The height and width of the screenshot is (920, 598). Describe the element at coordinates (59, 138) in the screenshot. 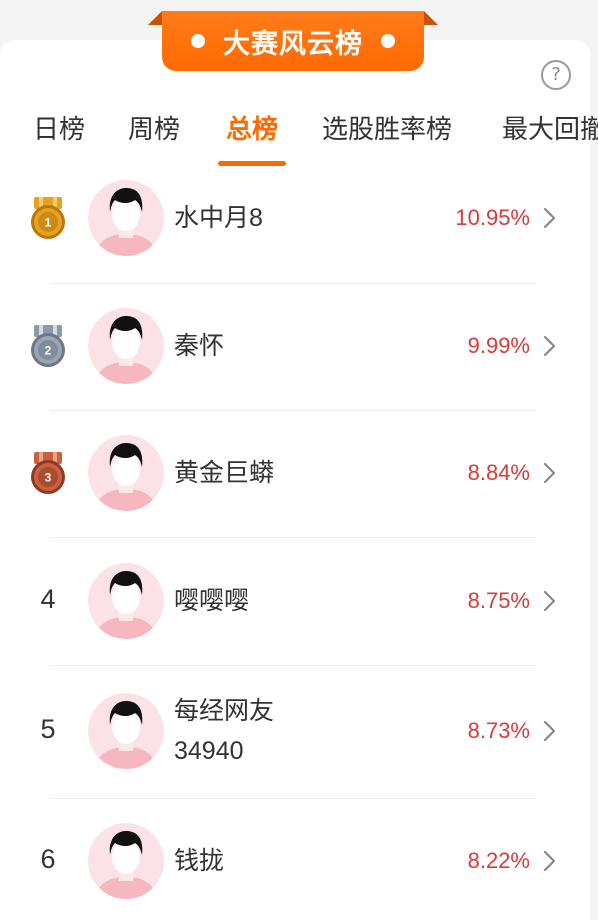

I see `tab-daily: 日榜` at that location.